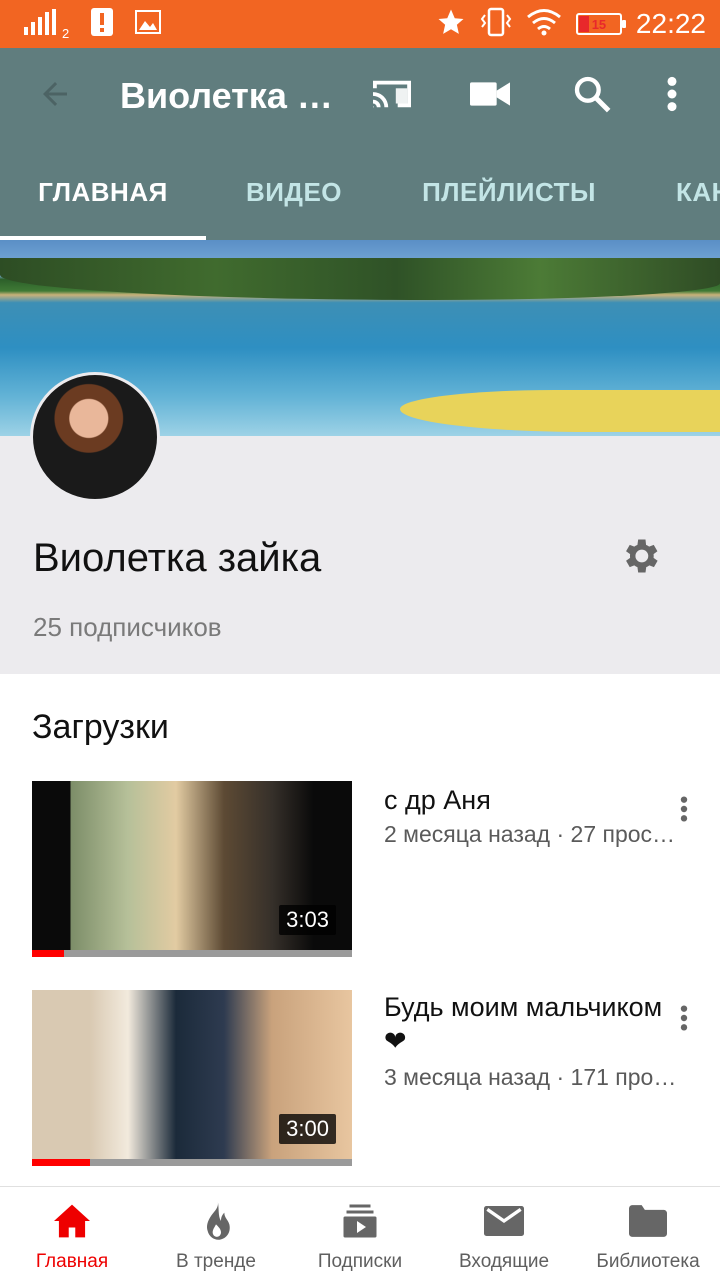 This screenshot has width=720, height=1280. I want to click on wifi-icon, so click(544, 24).